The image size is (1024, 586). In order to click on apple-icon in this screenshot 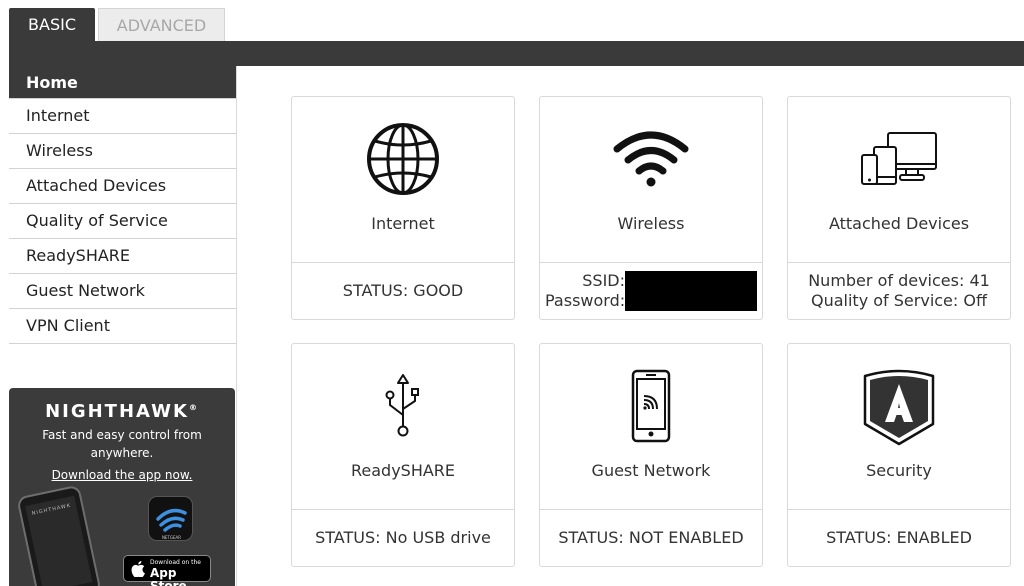, I will do `click(138, 569)`.